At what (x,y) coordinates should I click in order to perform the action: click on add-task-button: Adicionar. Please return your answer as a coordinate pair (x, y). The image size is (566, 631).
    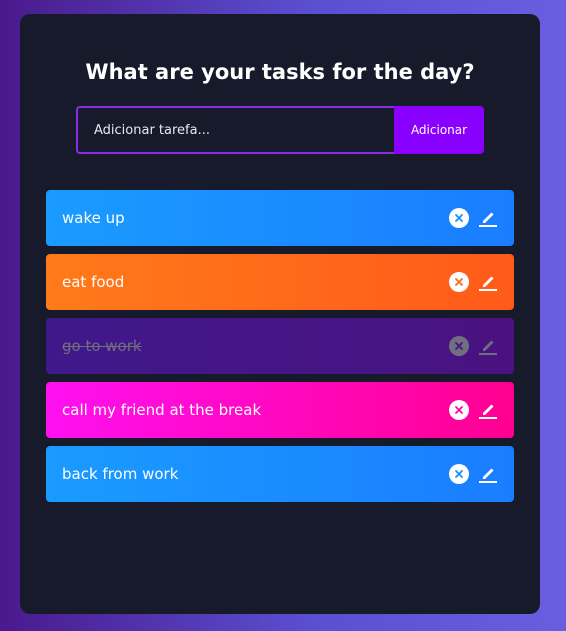
    Looking at the image, I should click on (439, 130).